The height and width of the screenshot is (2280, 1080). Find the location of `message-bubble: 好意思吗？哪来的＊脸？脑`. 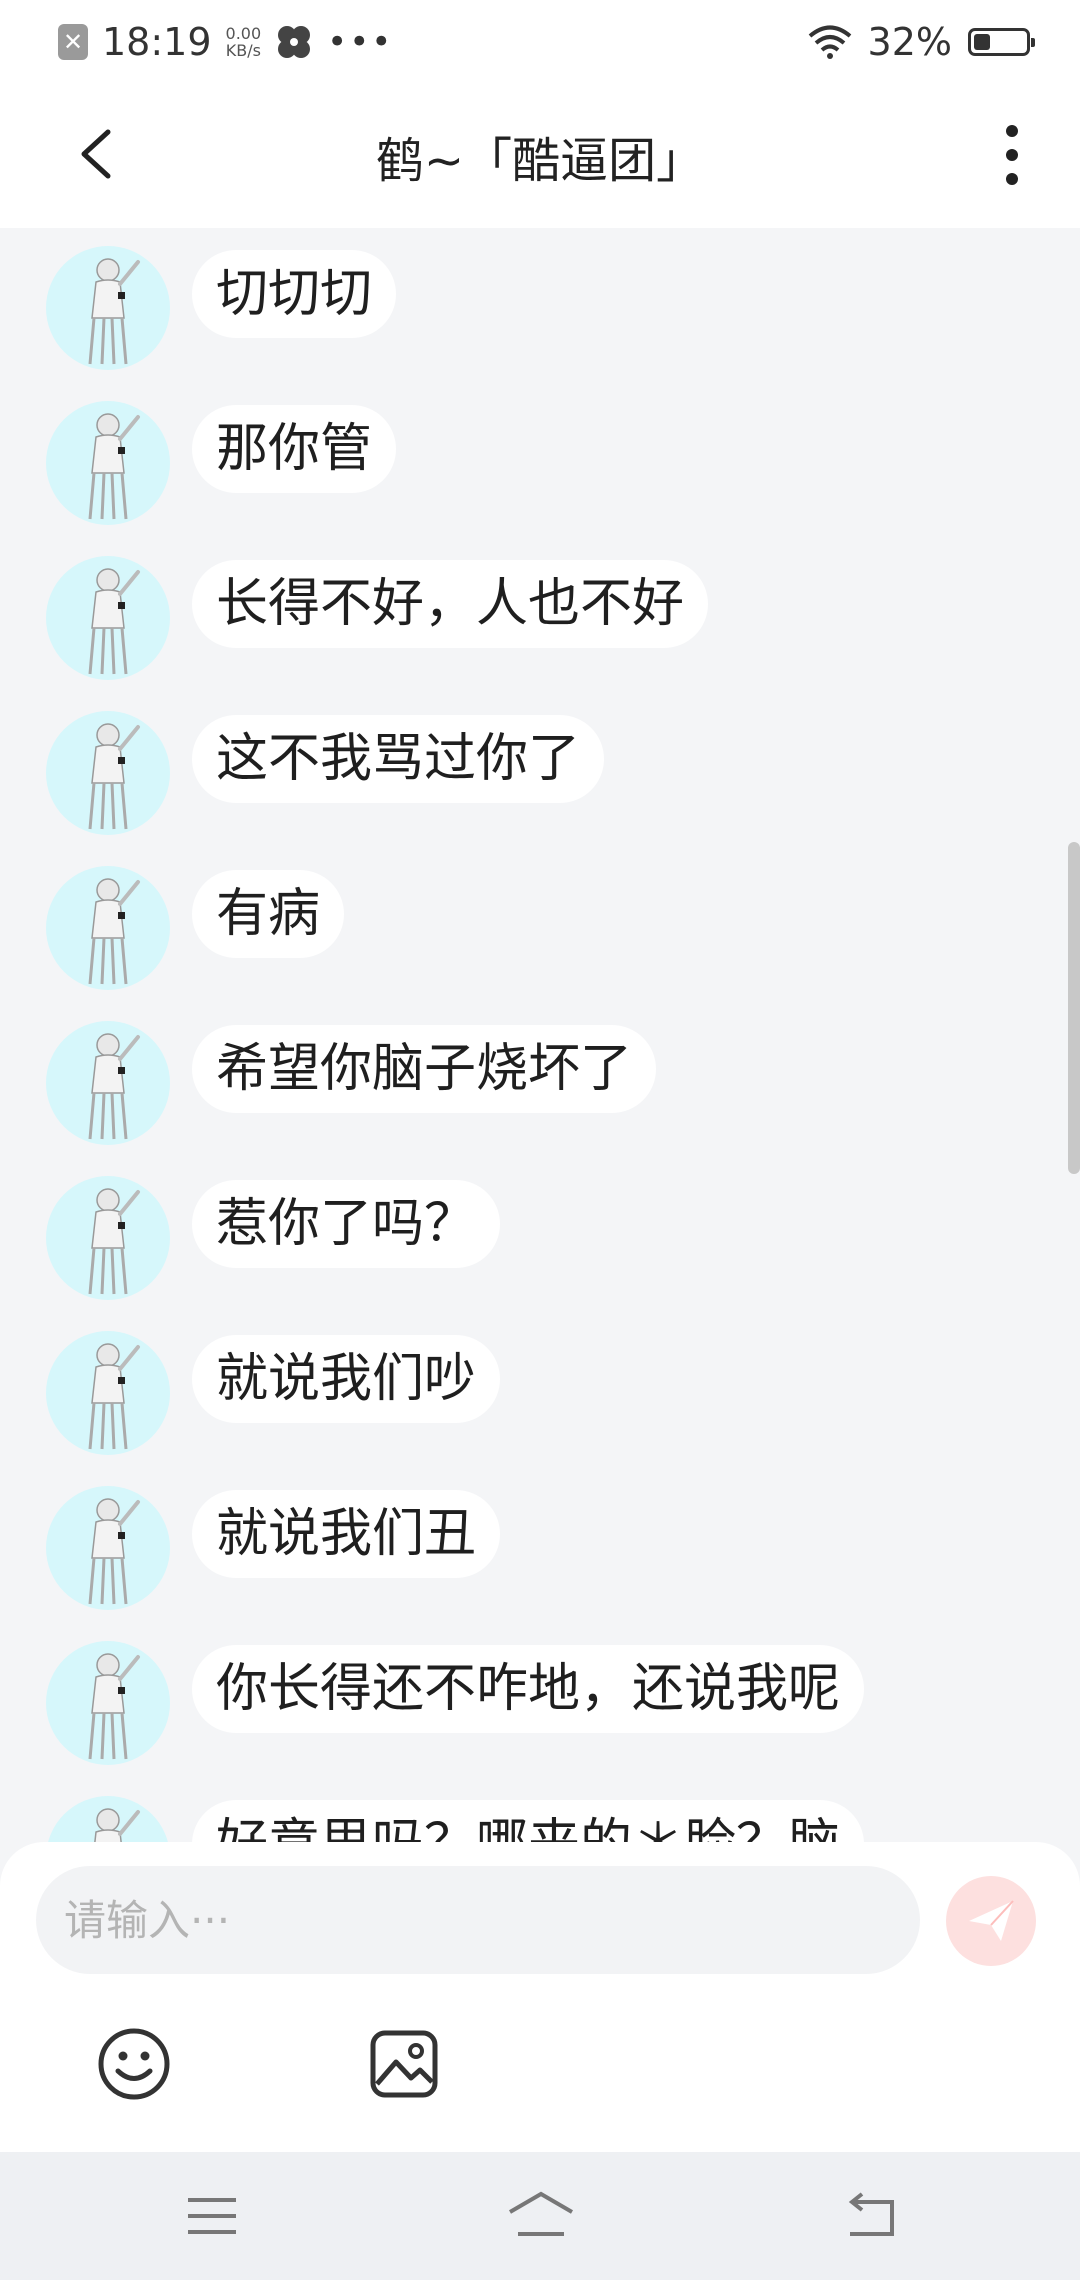

message-bubble: 好意思吗？哪来的＊脸？脑 is located at coordinates (528, 1821).